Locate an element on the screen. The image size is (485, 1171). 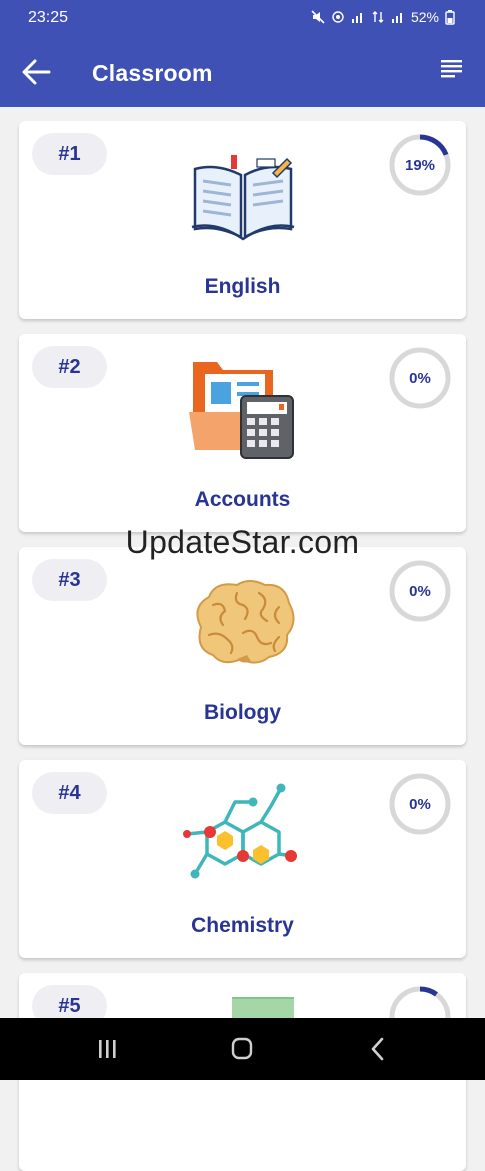
battery-percent: 52% is located at coordinates (424, 17).